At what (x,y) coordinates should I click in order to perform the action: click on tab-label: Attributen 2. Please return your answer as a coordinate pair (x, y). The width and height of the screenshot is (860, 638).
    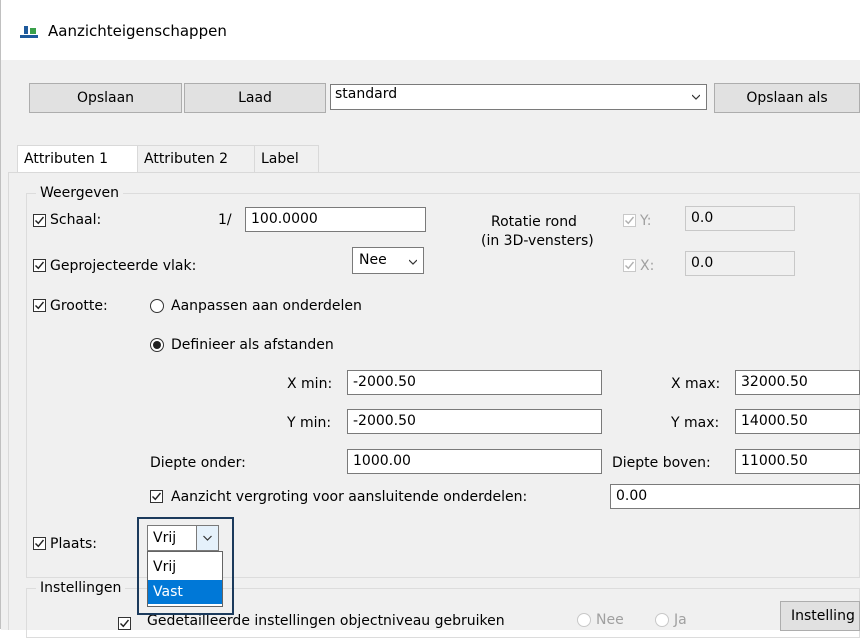
    Looking at the image, I should click on (186, 159).